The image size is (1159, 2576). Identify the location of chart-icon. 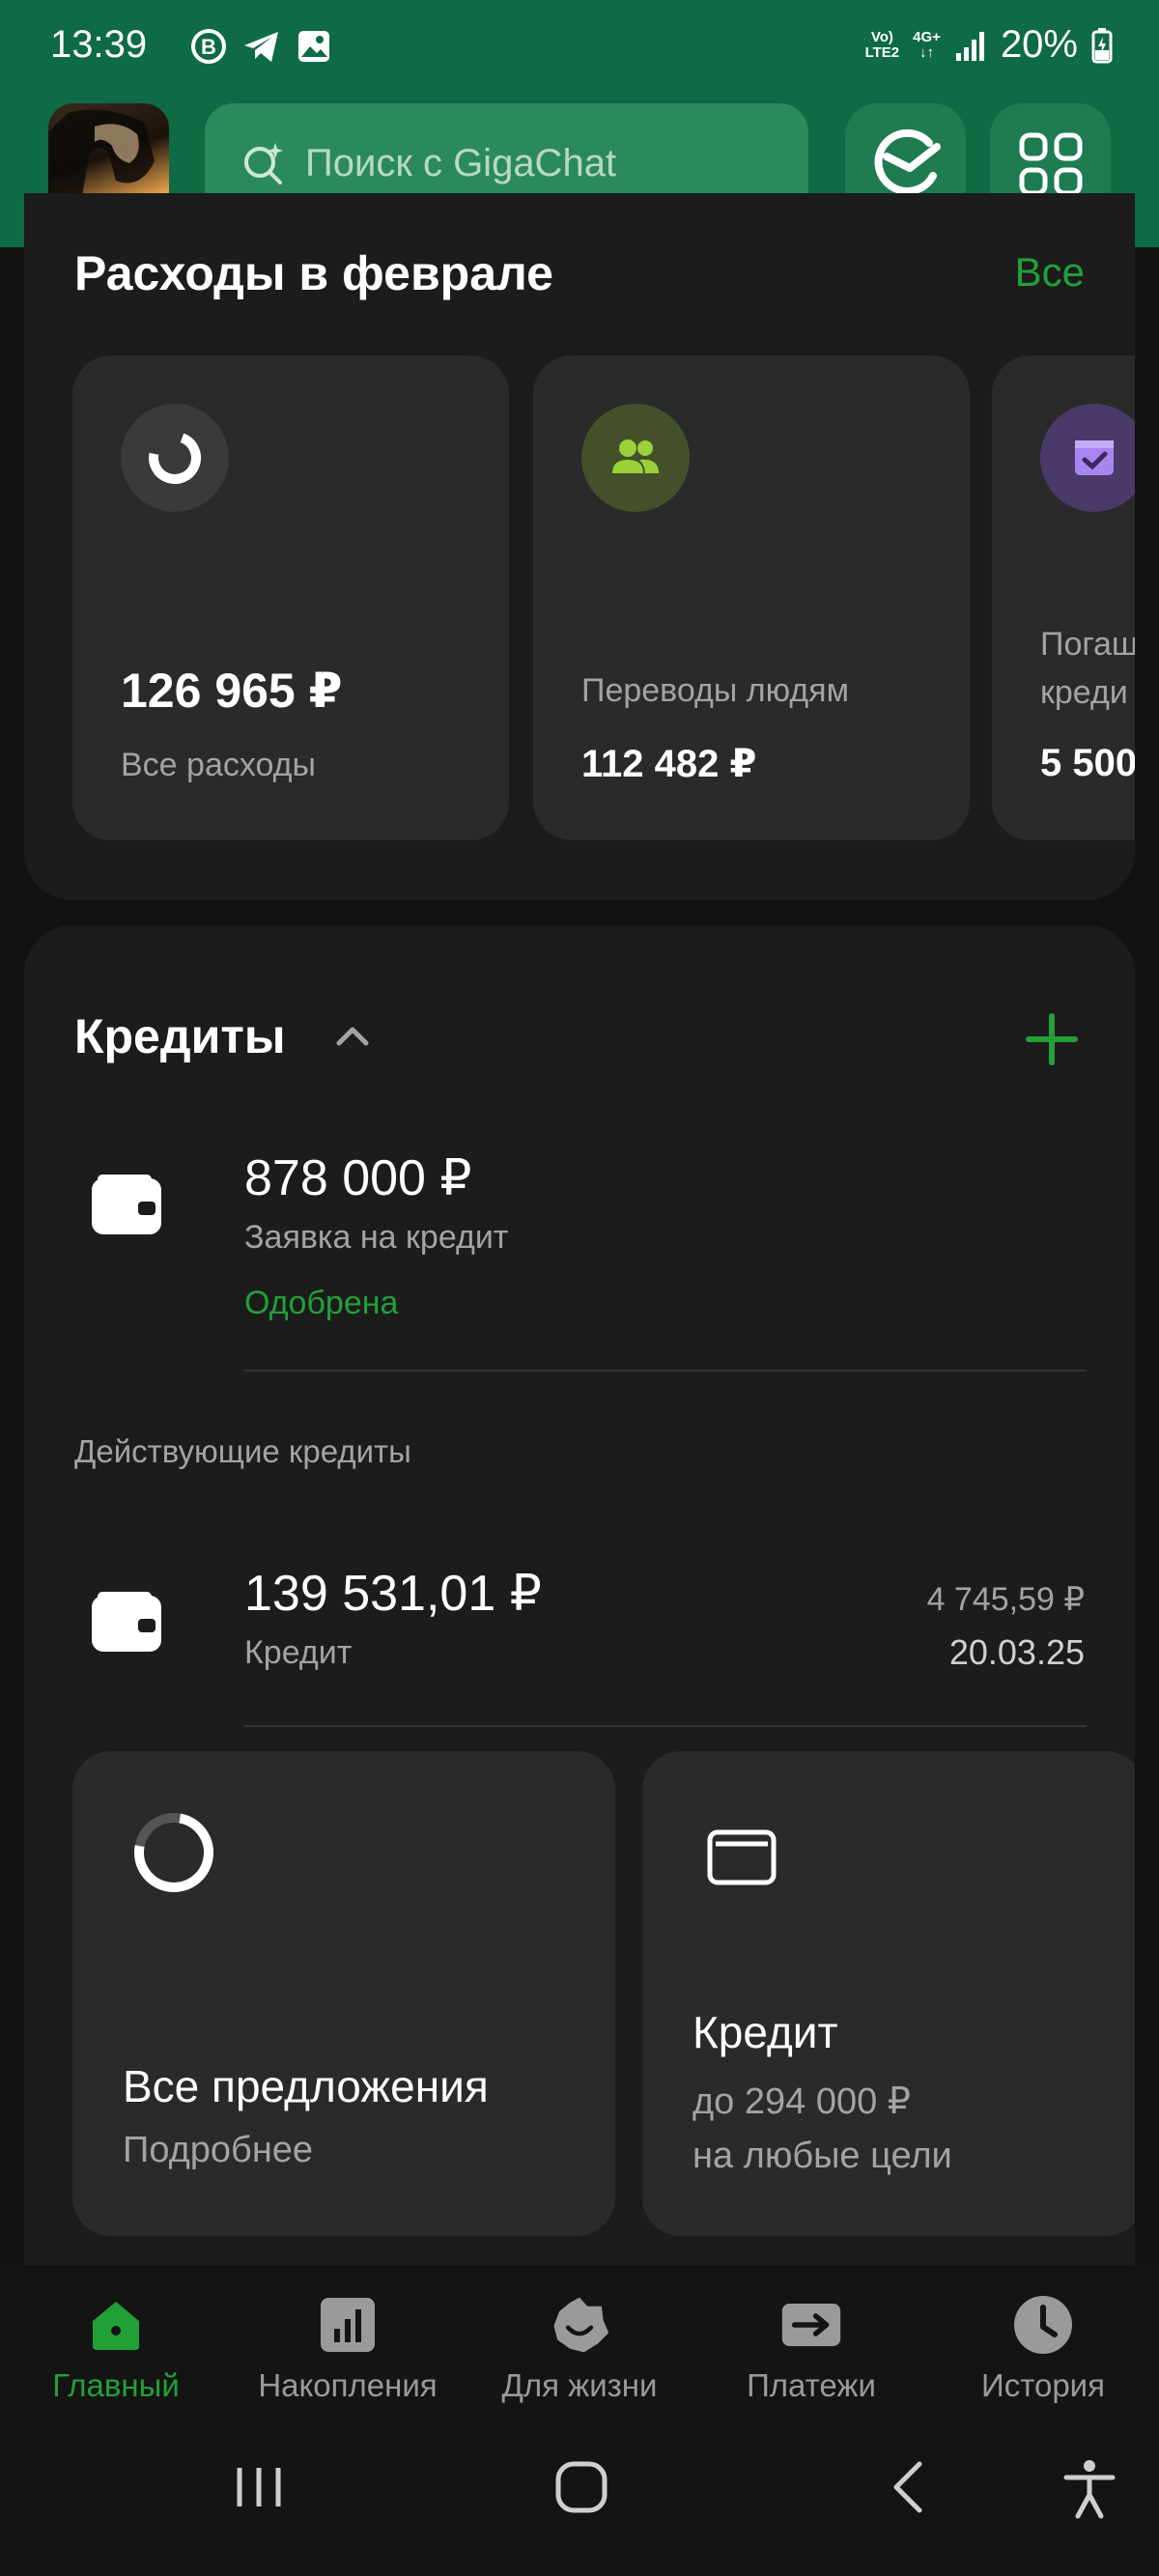
(348, 2325).